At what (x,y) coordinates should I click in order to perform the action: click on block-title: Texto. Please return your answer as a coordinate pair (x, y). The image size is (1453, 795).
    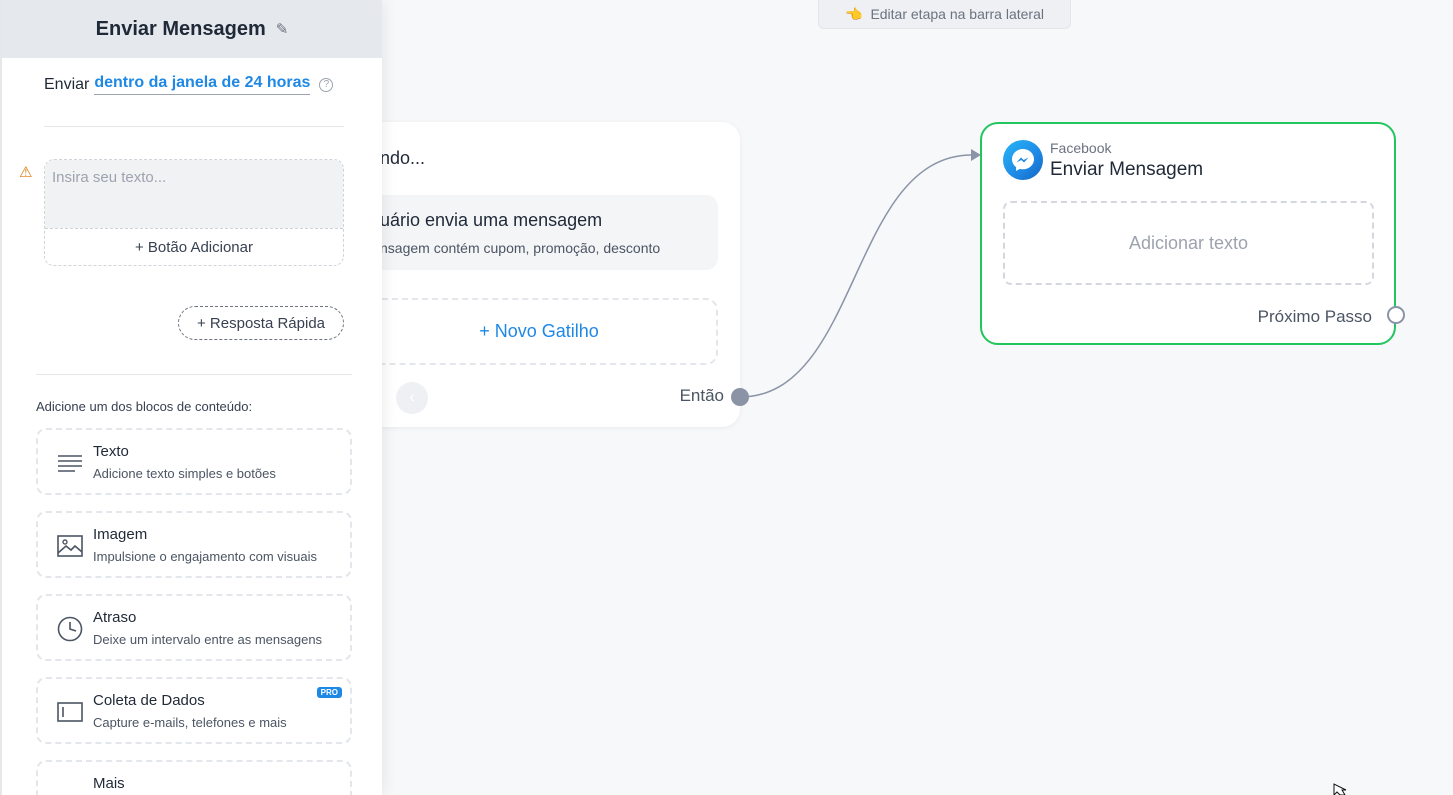
    Looking at the image, I should click on (111, 451).